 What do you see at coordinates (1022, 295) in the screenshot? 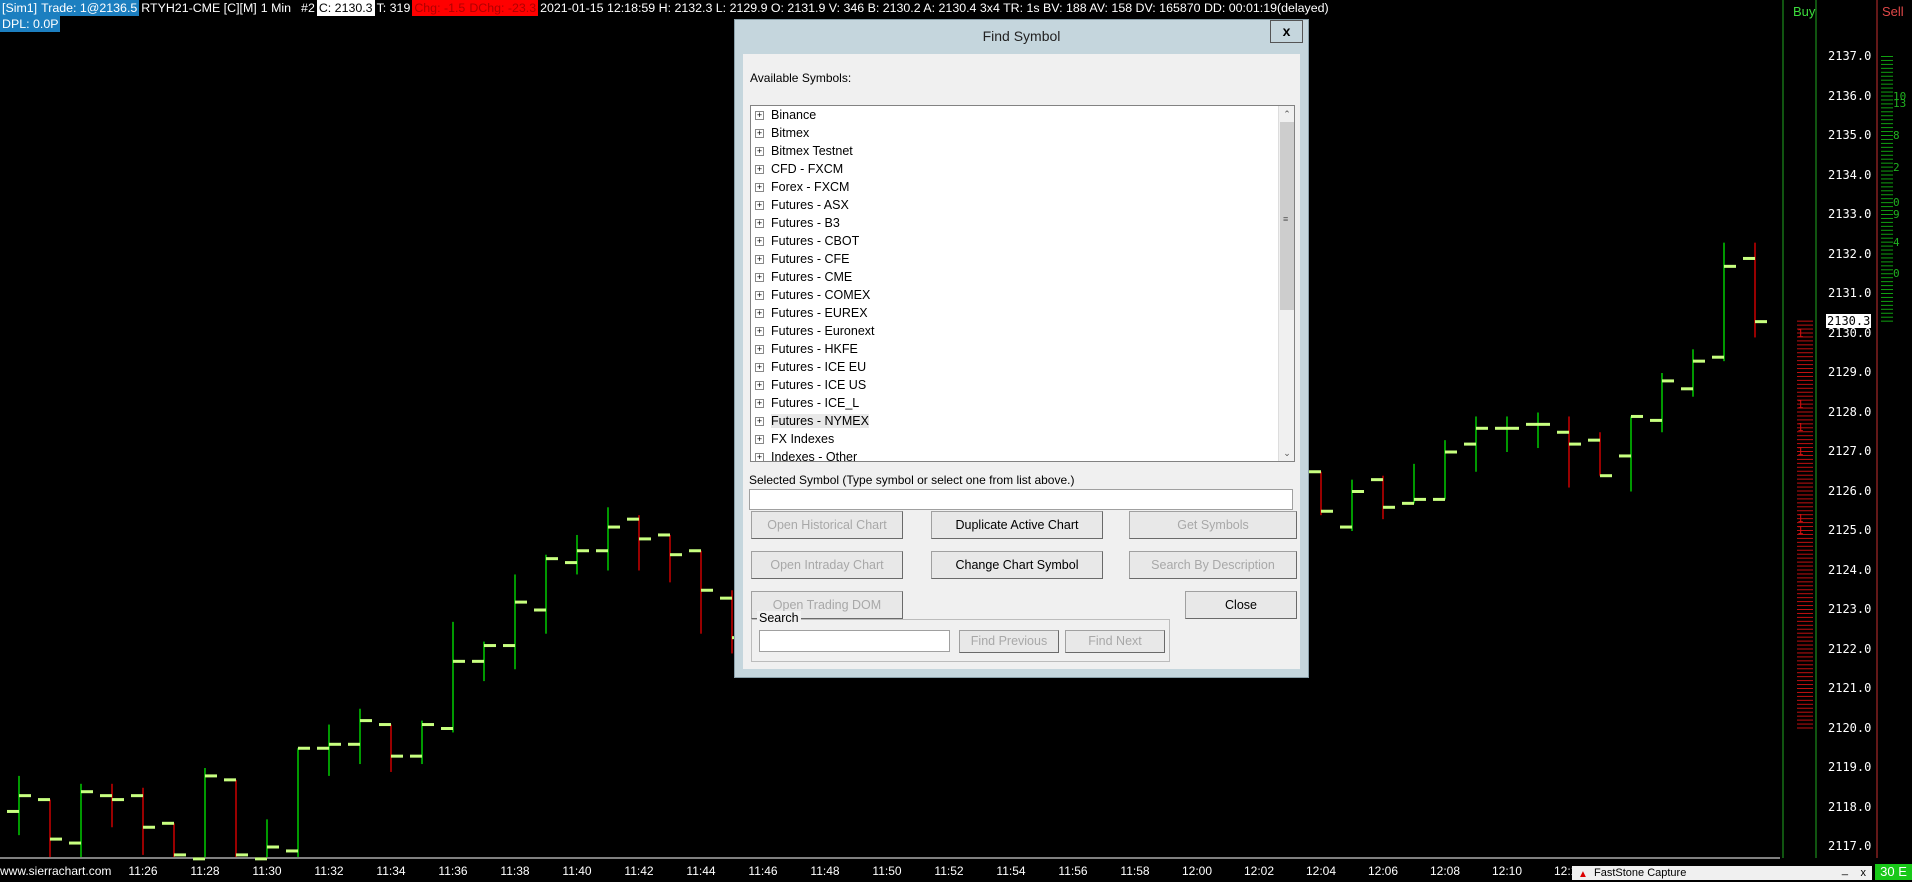
I see `symbol-tree-item: + Futures - COMEX` at bounding box center [1022, 295].